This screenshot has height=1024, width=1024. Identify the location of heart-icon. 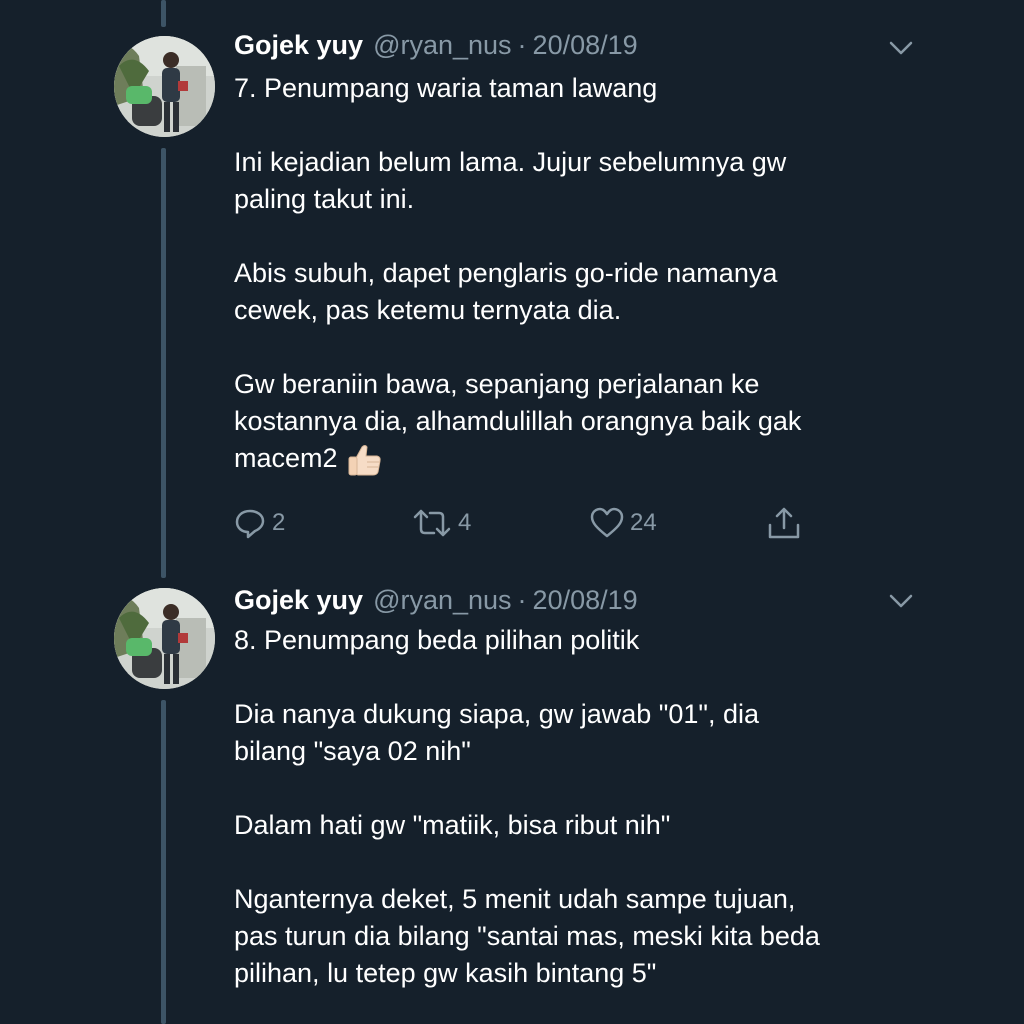
(607, 522).